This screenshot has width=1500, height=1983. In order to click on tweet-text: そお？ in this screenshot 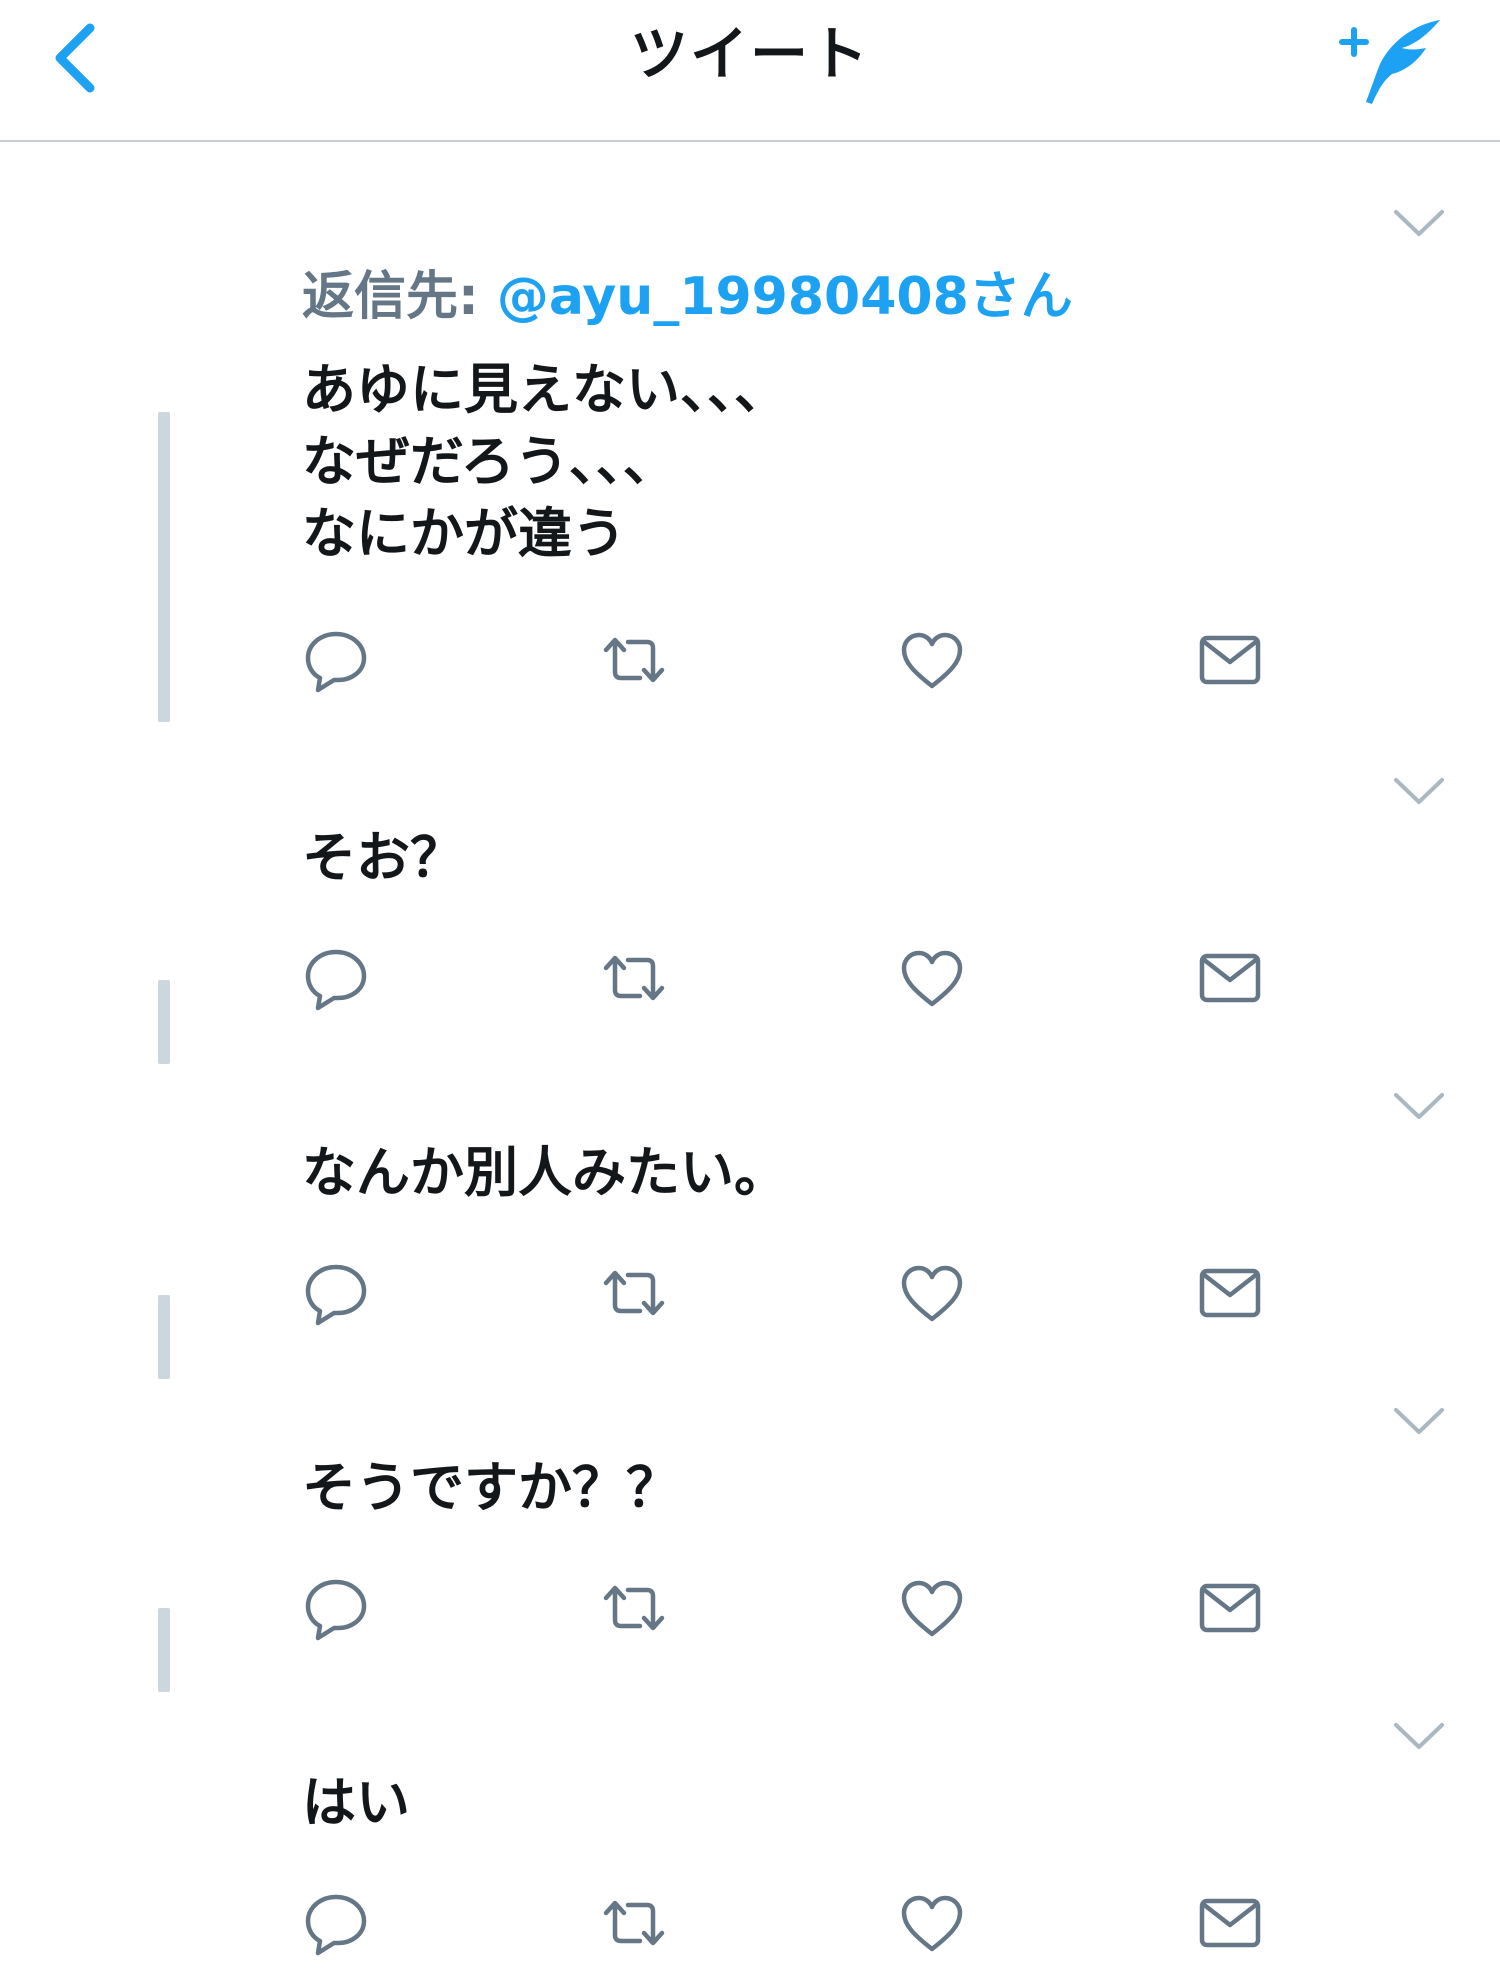, I will do `click(383, 857)`.